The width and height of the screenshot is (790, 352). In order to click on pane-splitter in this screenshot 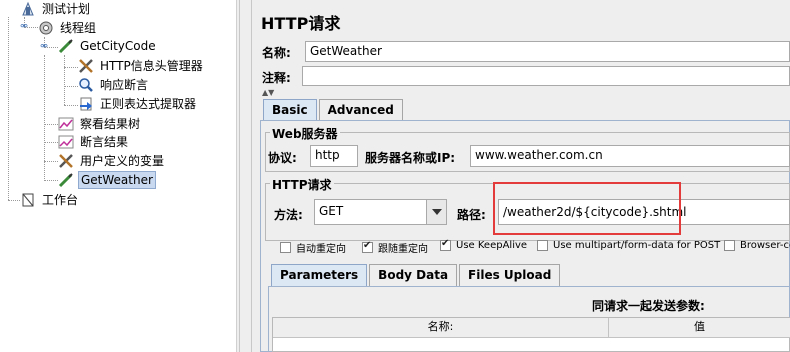, I will do `click(246, 176)`.